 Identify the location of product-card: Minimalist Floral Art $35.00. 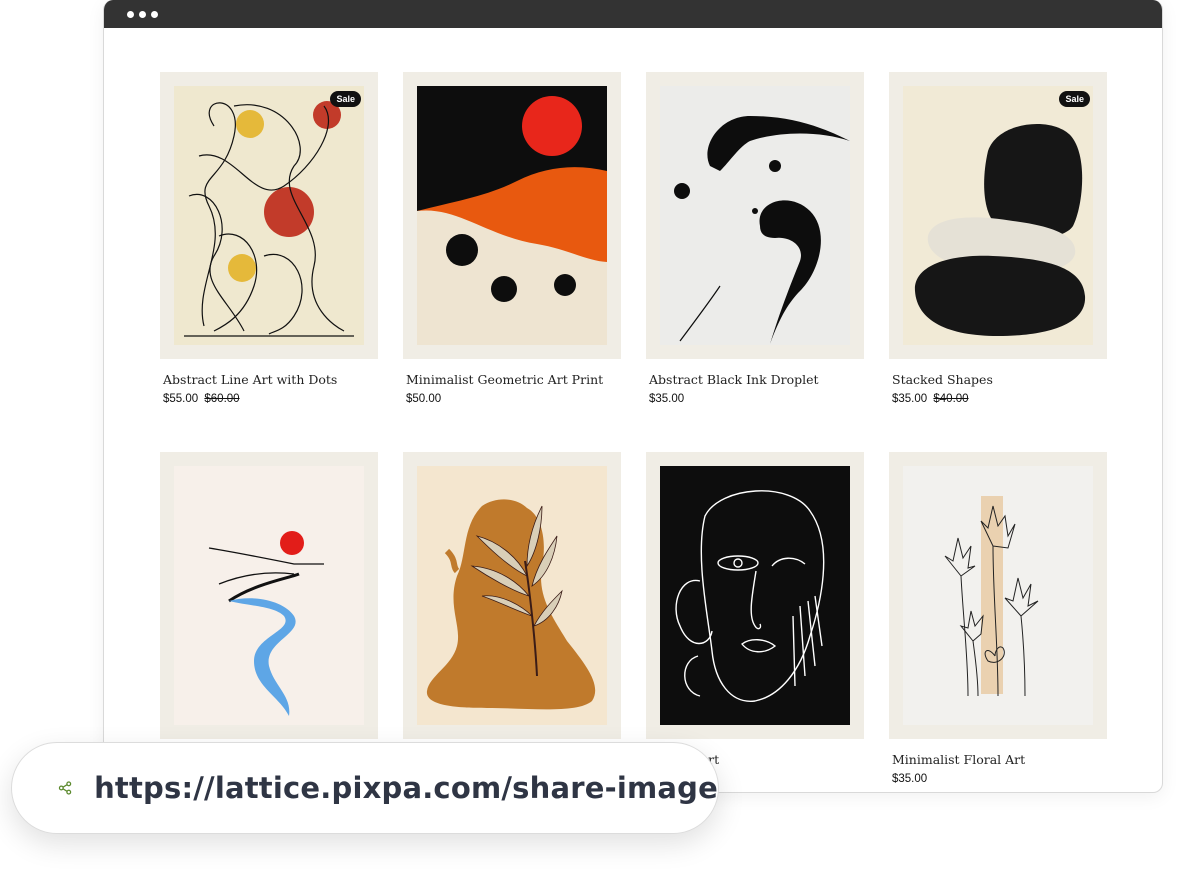
(998, 618).